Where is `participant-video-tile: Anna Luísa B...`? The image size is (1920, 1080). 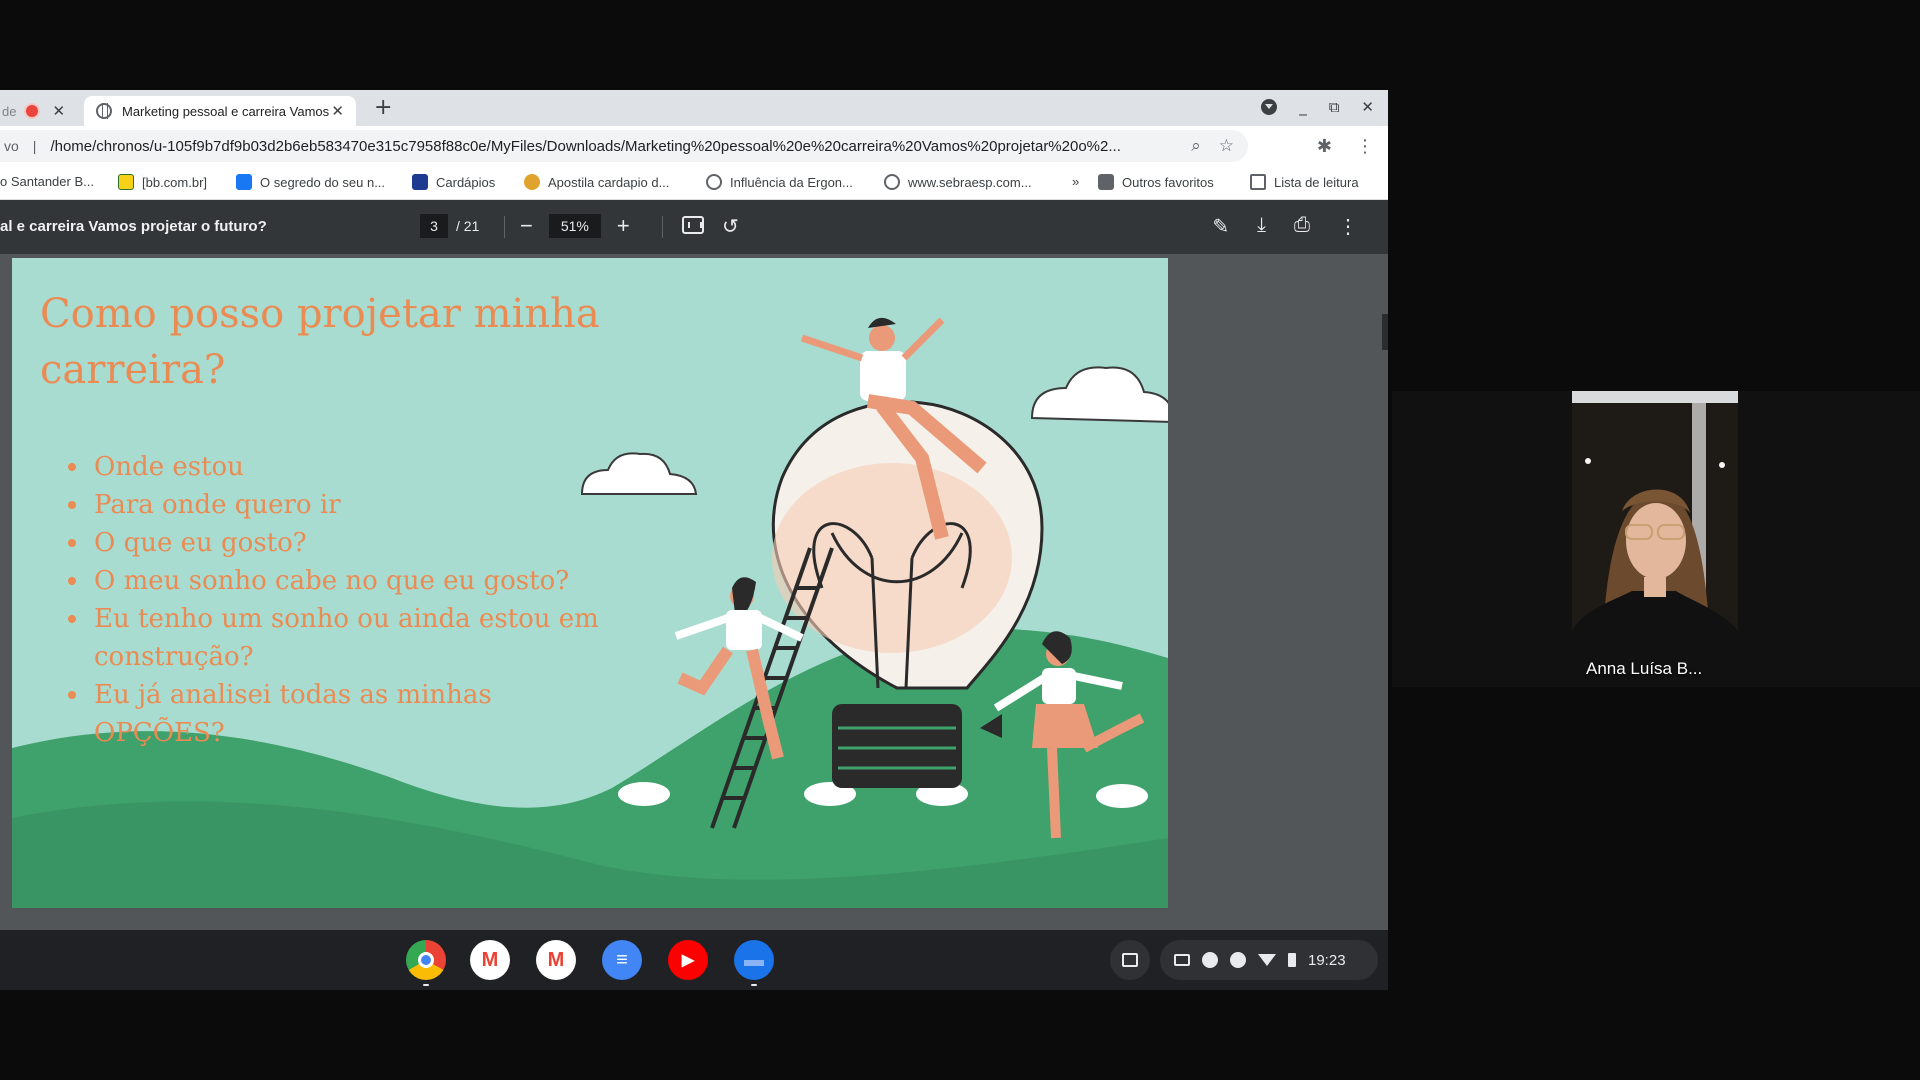
participant-video-tile: Anna Luísa B... is located at coordinates (1655, 539).